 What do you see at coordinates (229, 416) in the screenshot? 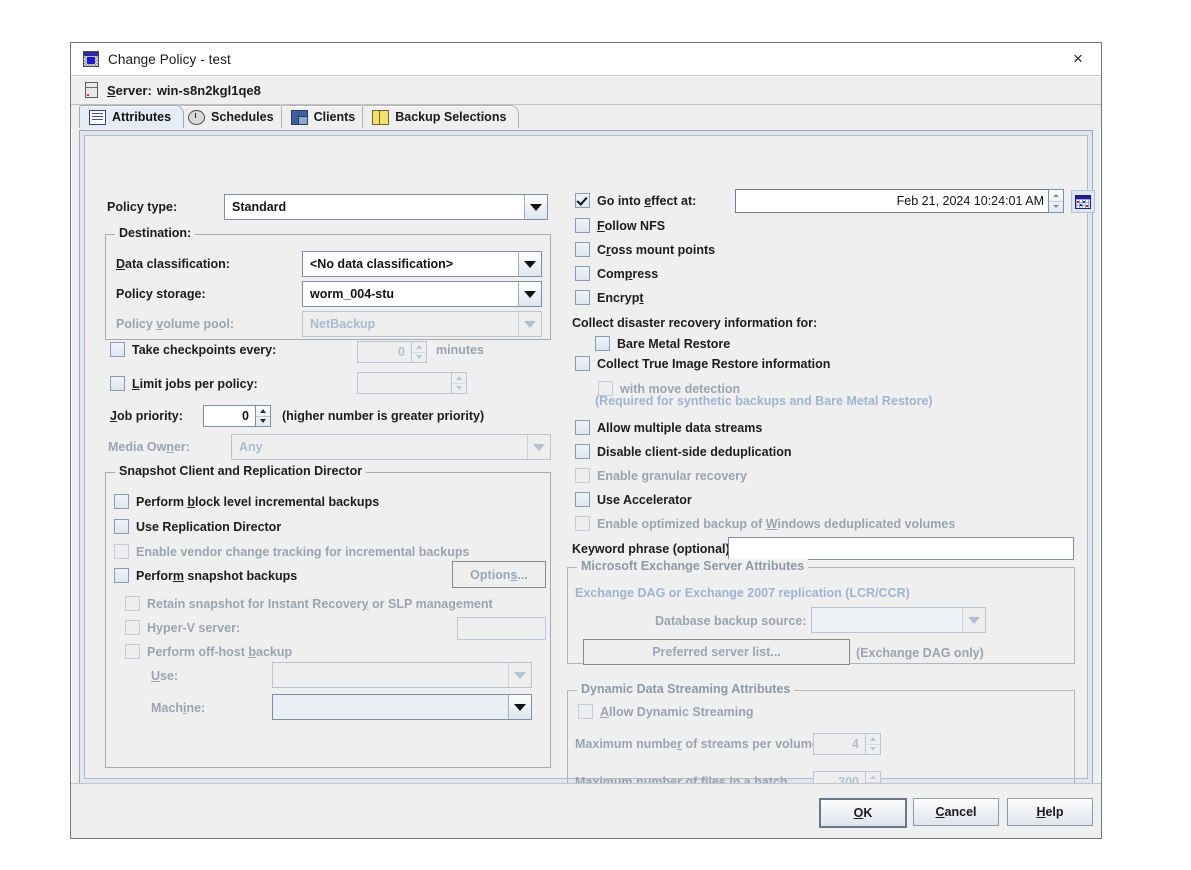
I see `job-priority-value: 0` at bounding box center [229, 416].